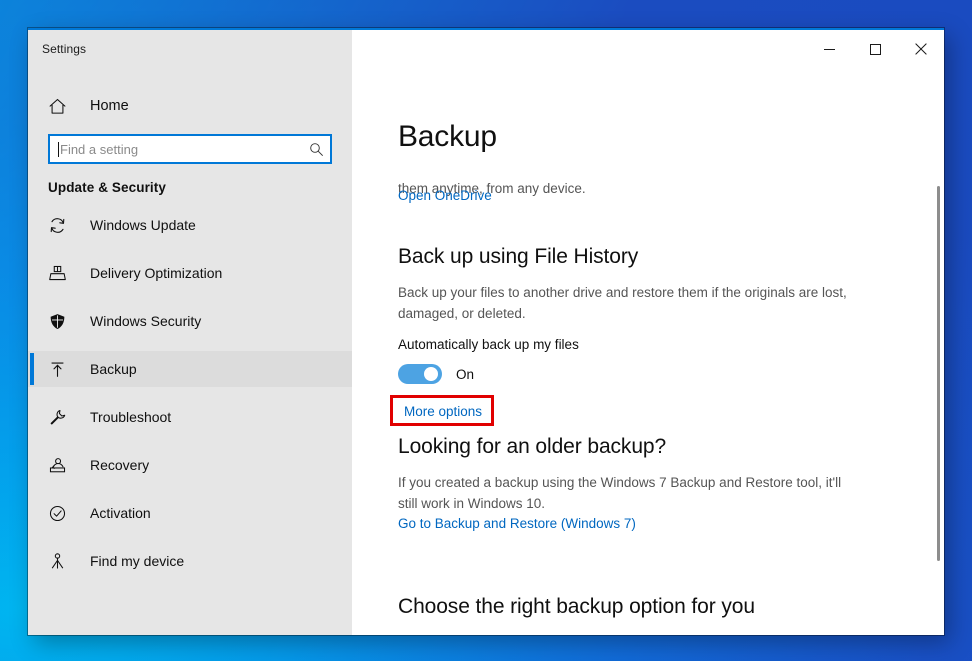 The height and width of the screenshot is (661, 972). What do you see at coordinates (517, 524) in the screenshot?
I see `go-to-backup-restore-link: Go to Backup and Restore (Windows 7)` at bounding box center [517, 524].